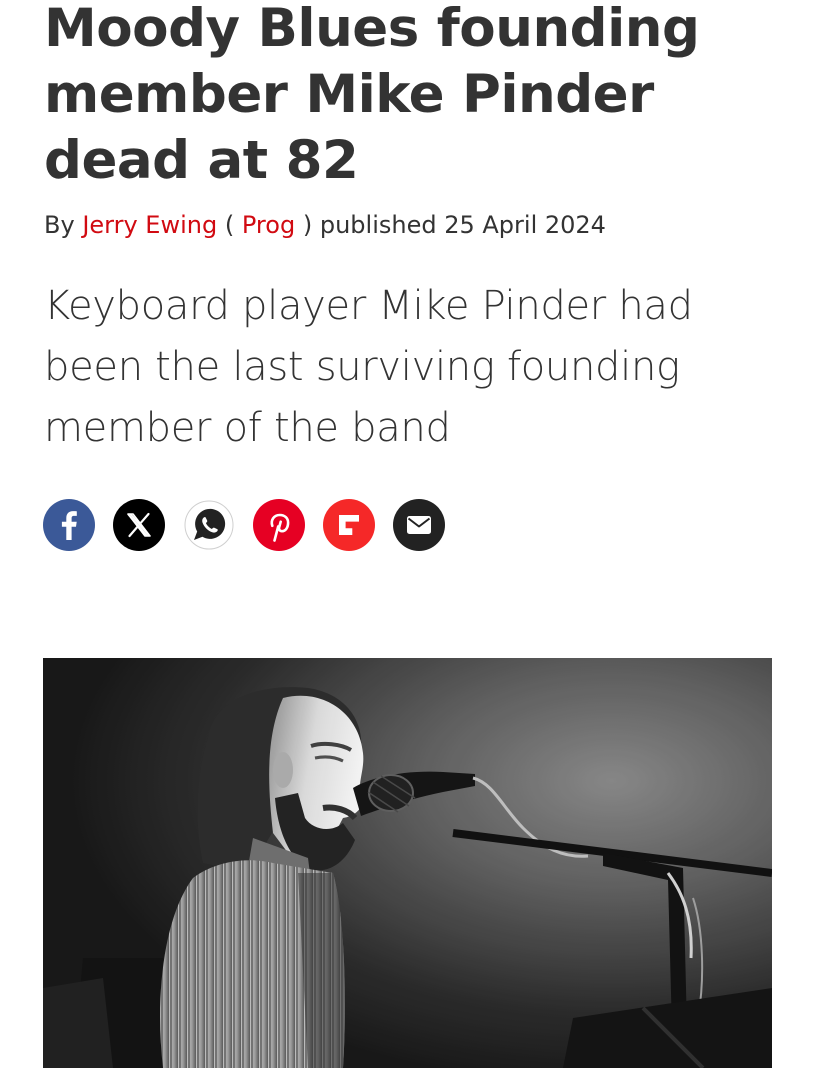 This screenshot has width=815, height=1080. I want to click on facebook-share-button, so click(69, 525).